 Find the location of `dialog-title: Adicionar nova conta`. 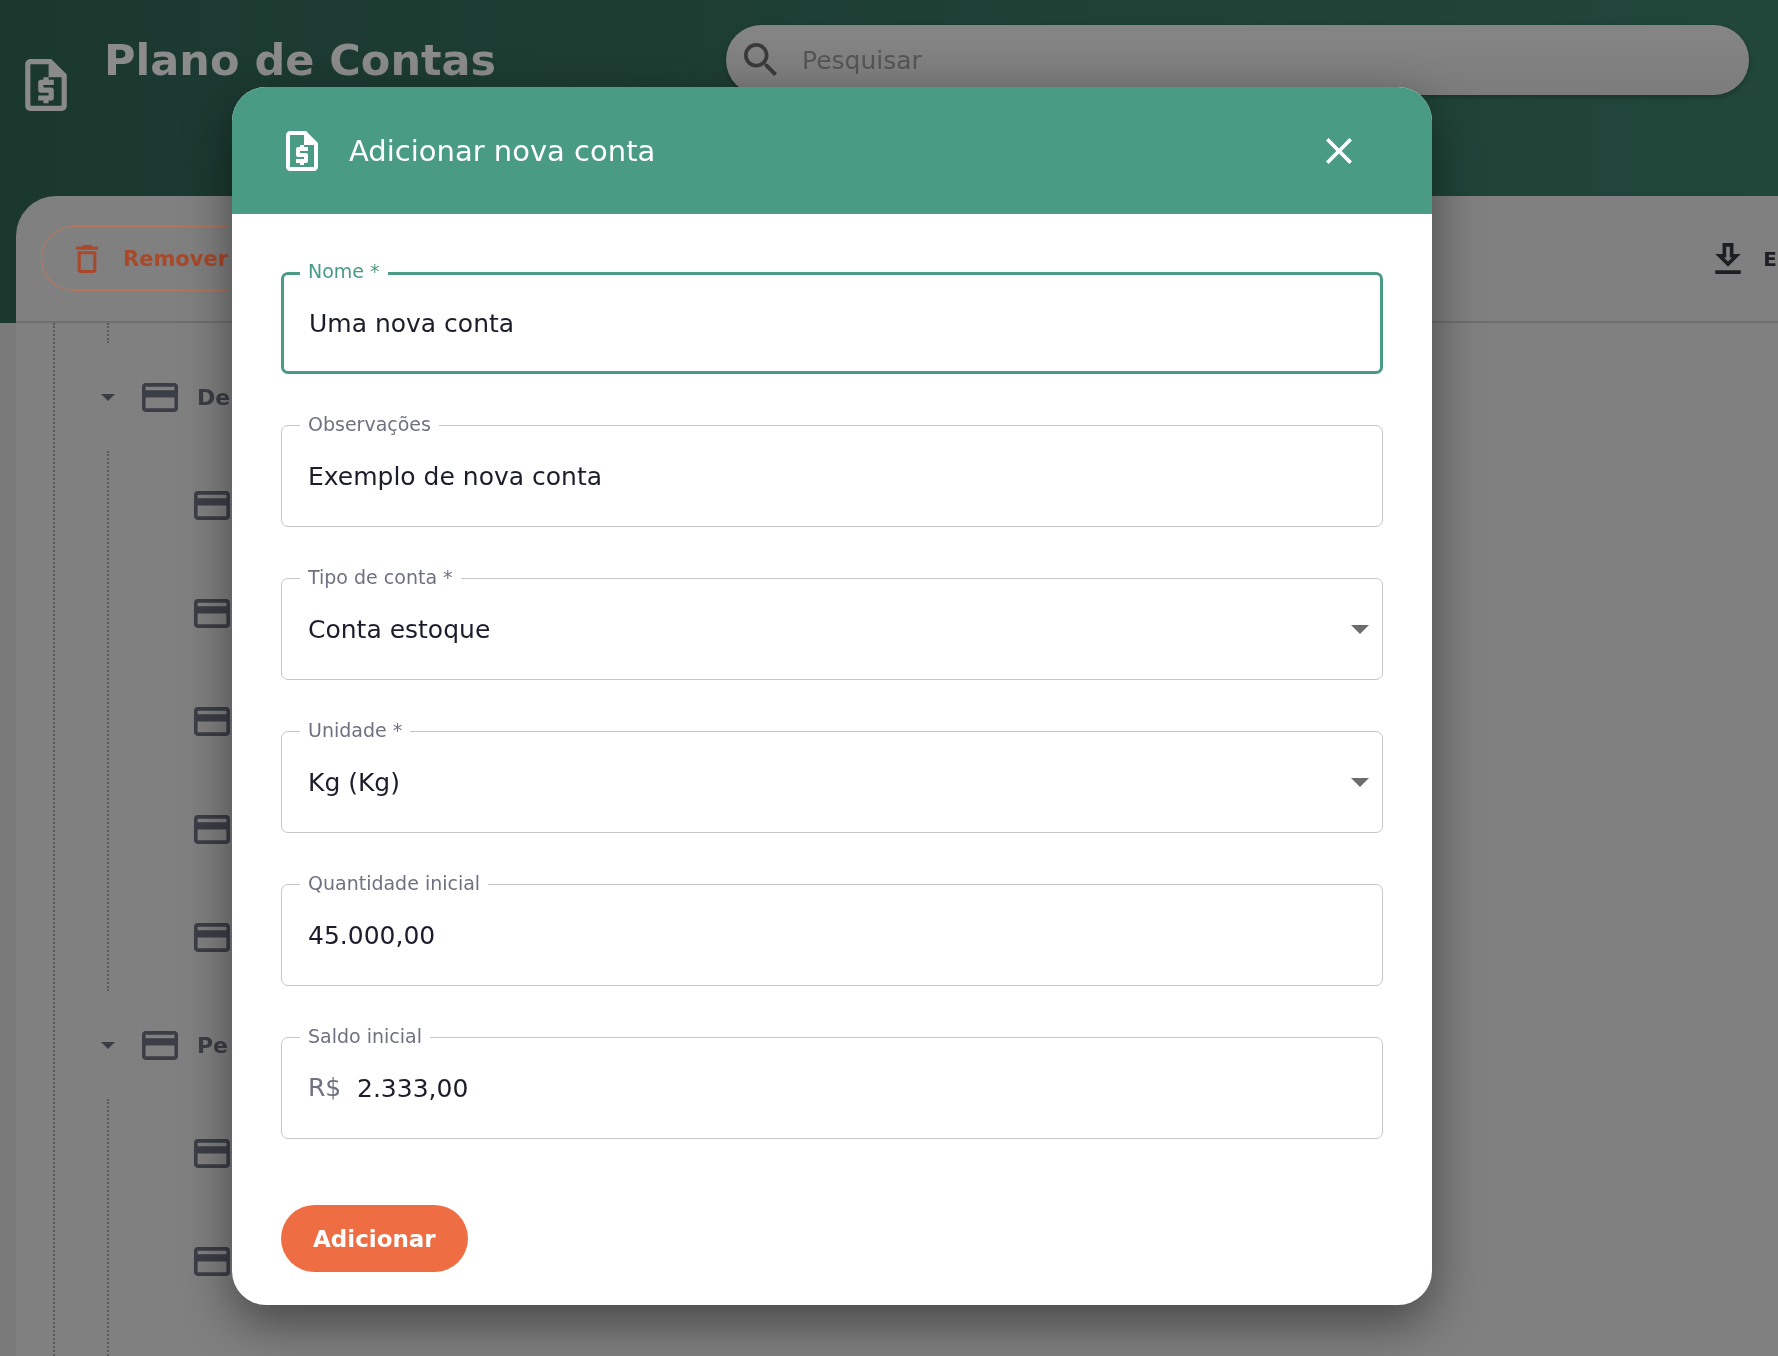

dialog-title: Adicionar nova conta is located at coordinates (503, 150).